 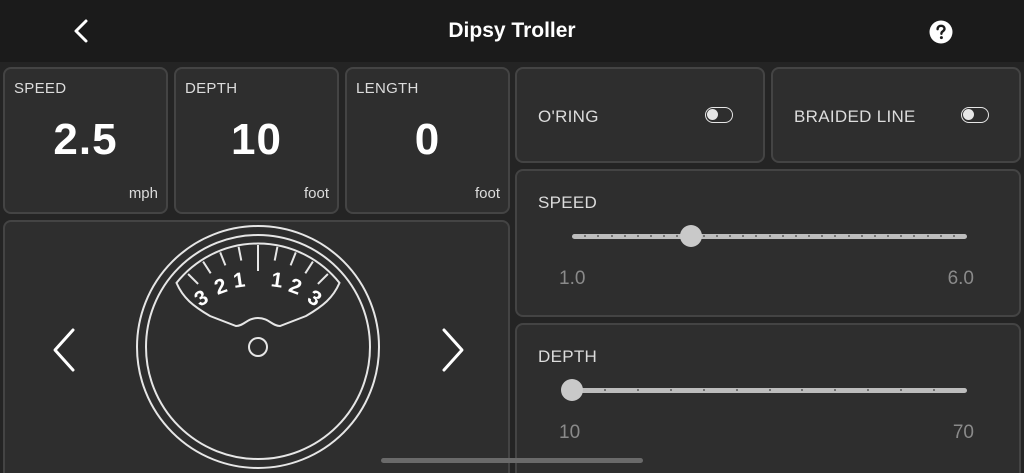 I want to click on speed-slider-track, so click(x=769, y=236).